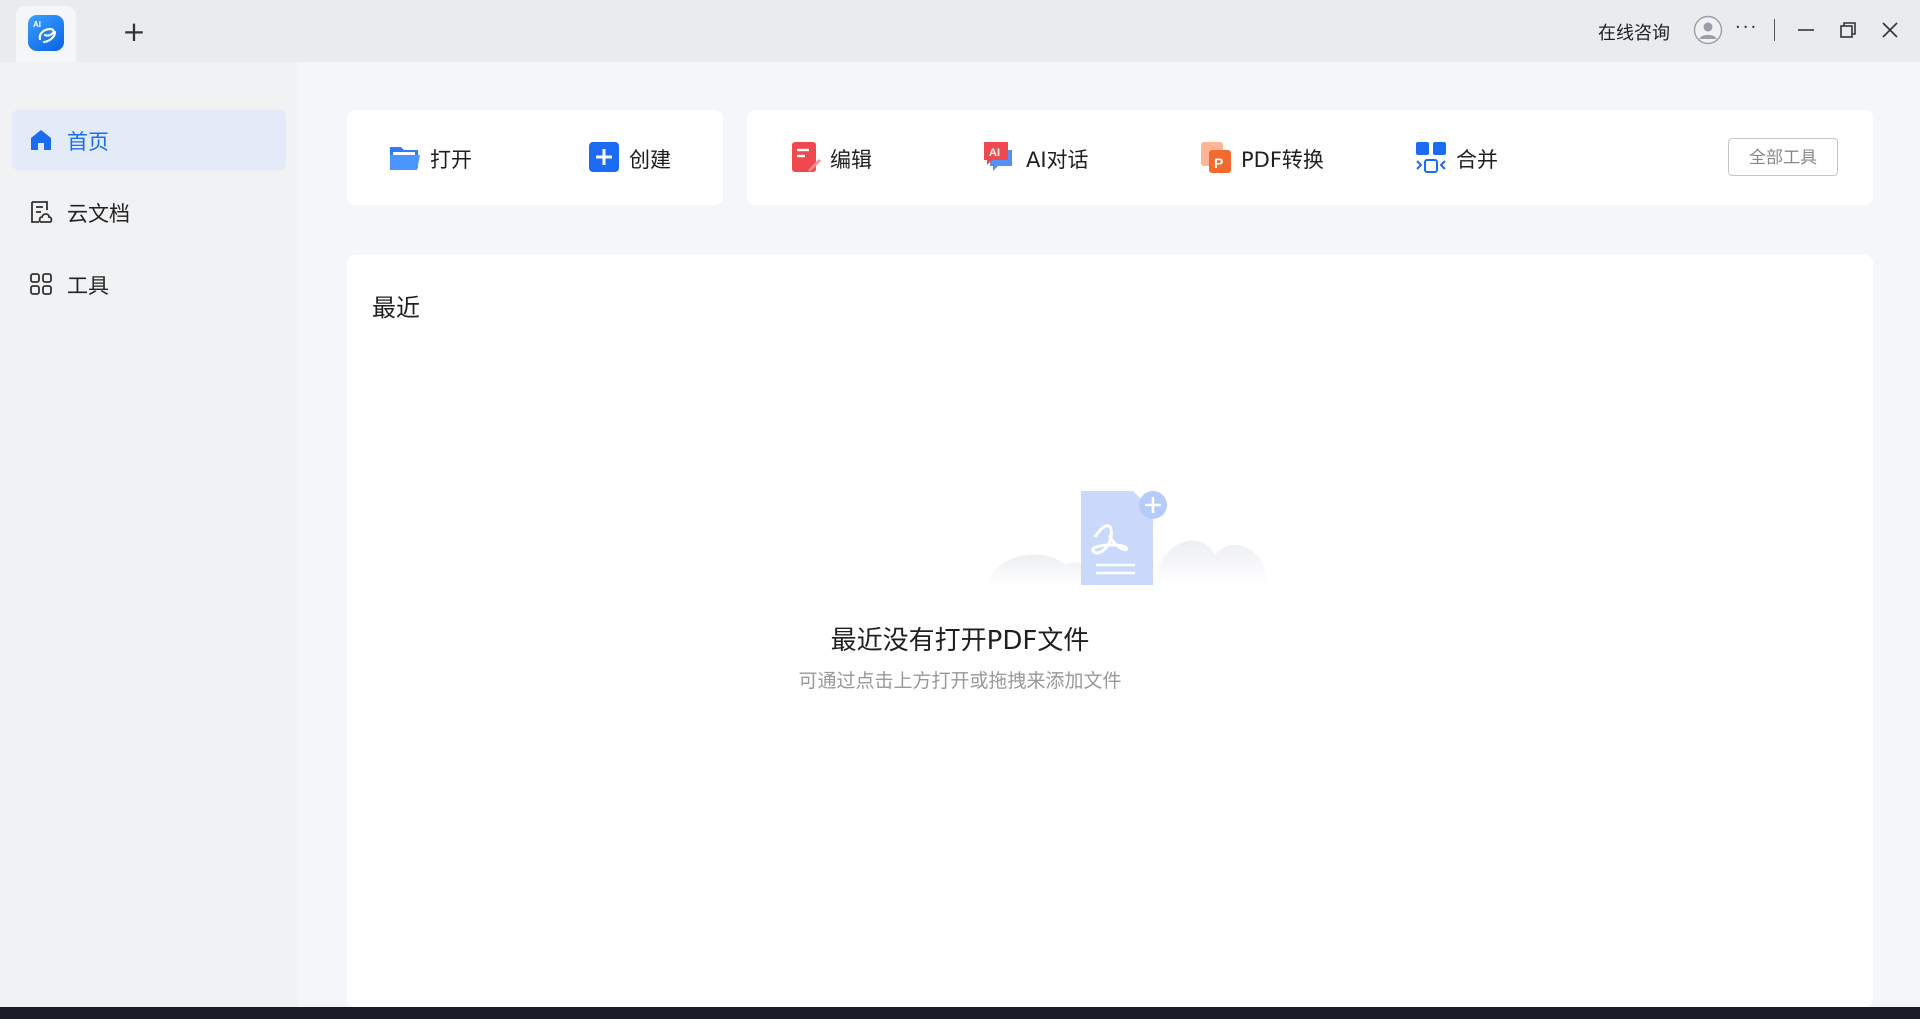 This screenshot has height=1019, width=1920. I want to click on edit-doc-icon, so click(805, 157).